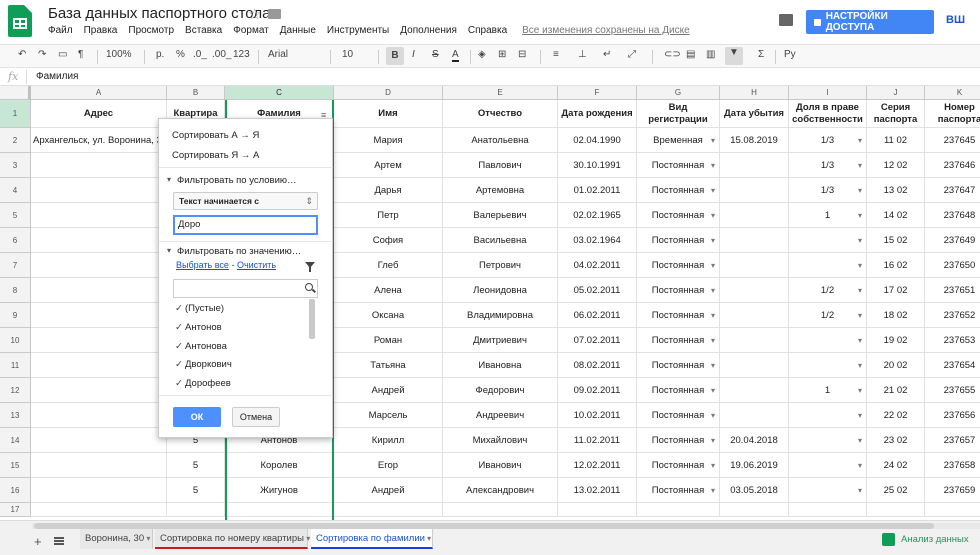  I want to click on table-cell: 12.02.2011, so click(597, 465).